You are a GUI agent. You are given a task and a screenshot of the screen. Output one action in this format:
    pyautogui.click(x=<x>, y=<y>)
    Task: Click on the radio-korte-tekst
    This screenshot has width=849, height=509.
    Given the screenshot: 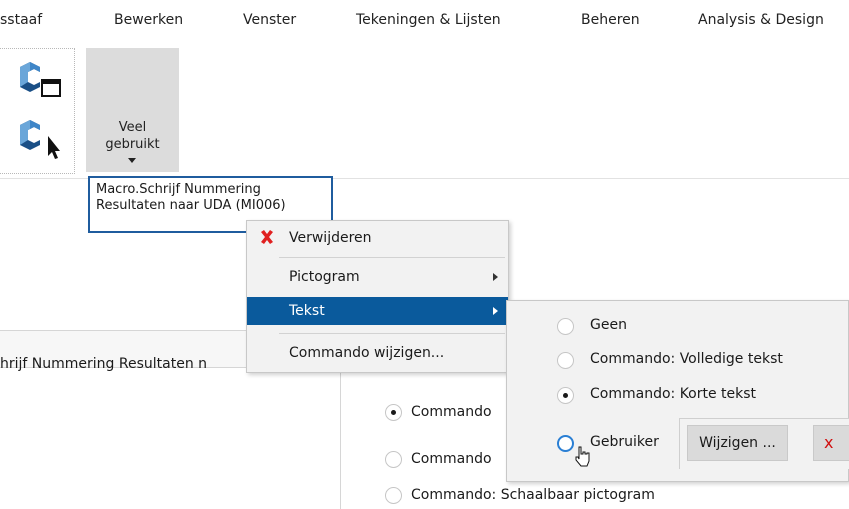 What is the action you would take?
    pyautogui.click(x=565, y=395)
    